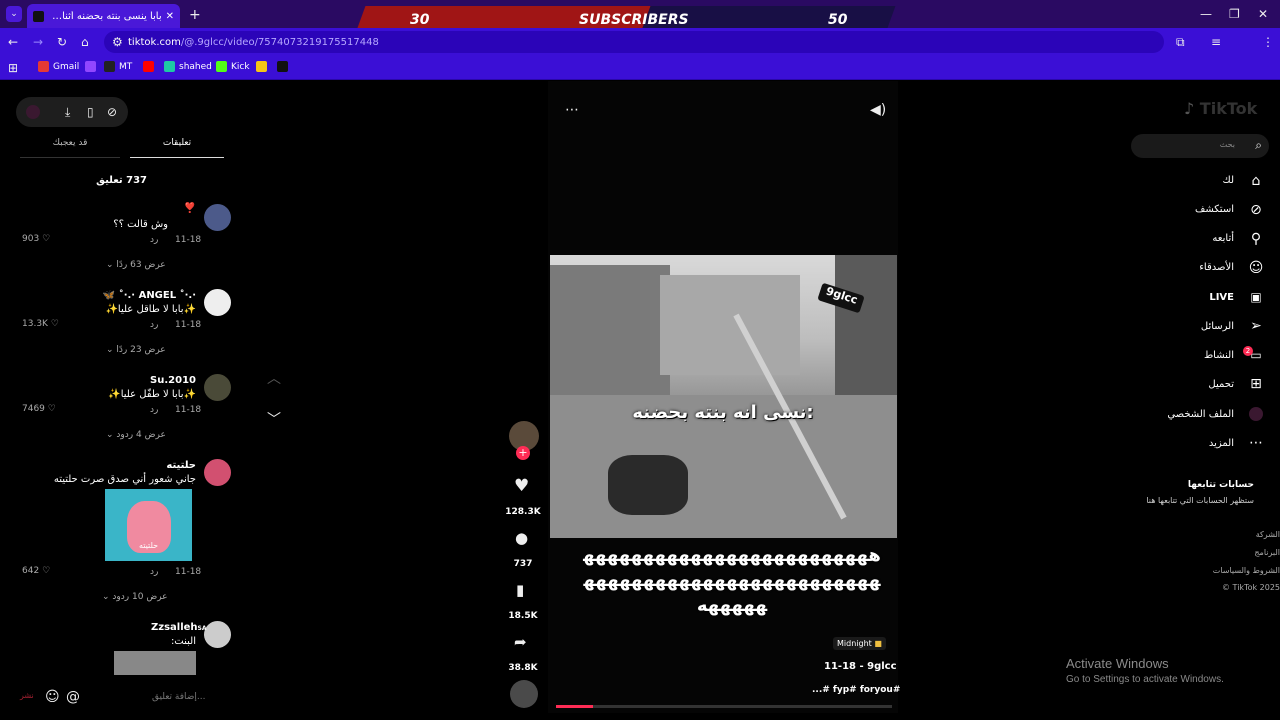 The height and width of the screenshot is (720, 1280). I want to click on search-input: بحث ⌕, so click(1200, 146).